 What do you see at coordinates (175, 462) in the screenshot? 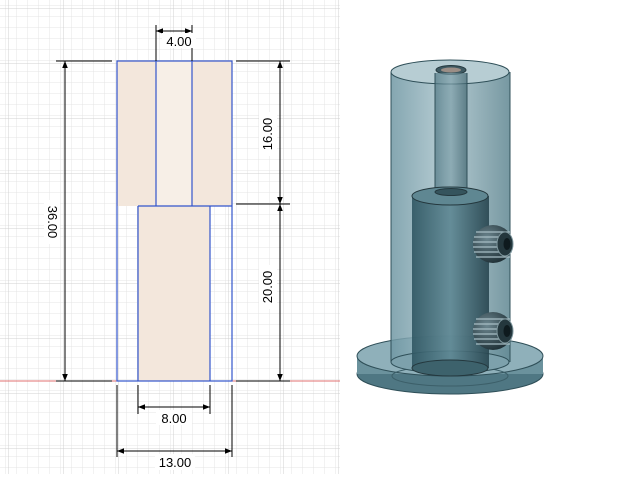
I see `dimension-label-outer: 13.00` at bounding box center [175, 462].